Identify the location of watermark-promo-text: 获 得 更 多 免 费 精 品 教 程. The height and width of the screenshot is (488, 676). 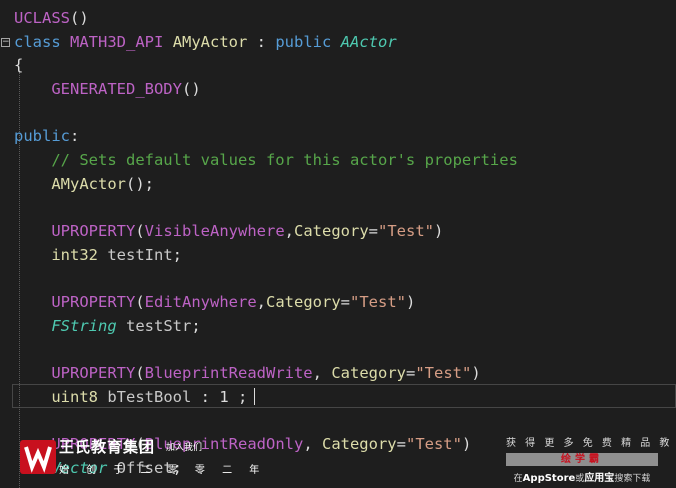
(591, 443).